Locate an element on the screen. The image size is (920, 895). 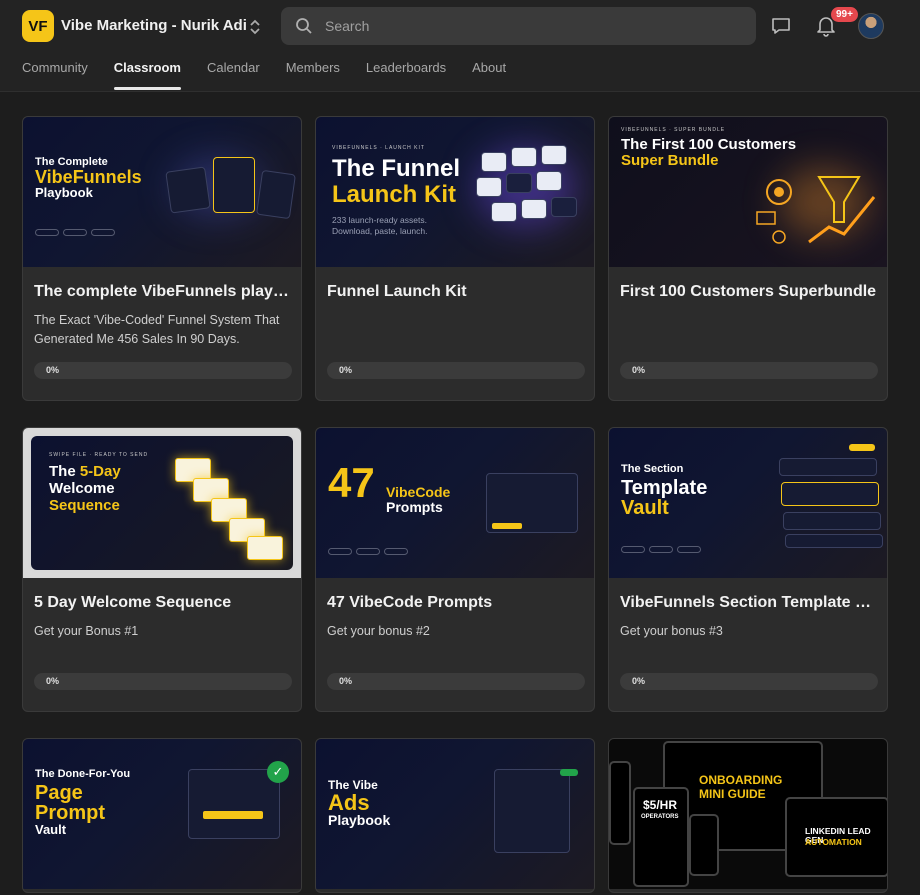
chat-icon is located at coordinates (781, 26).